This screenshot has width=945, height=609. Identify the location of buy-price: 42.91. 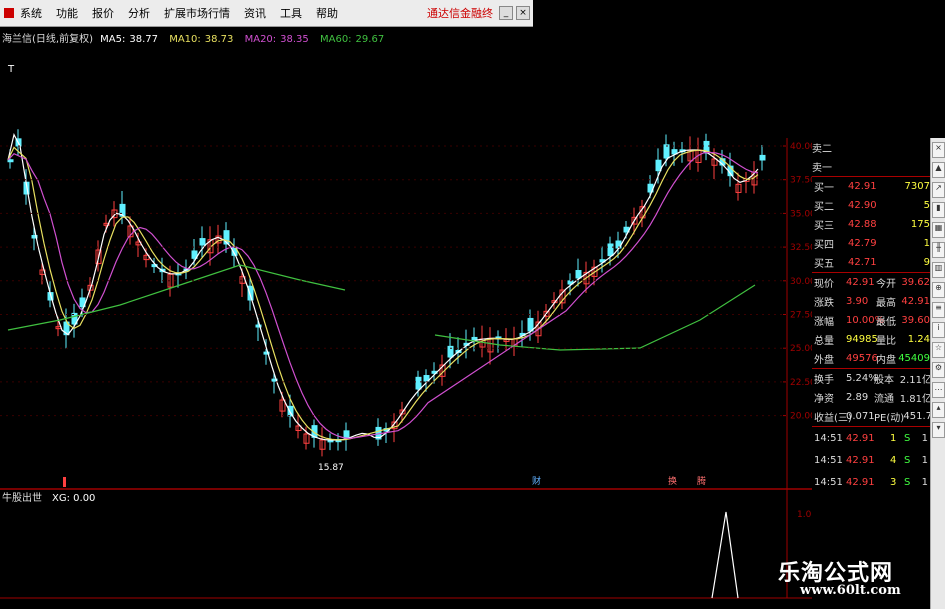
(862, 186).